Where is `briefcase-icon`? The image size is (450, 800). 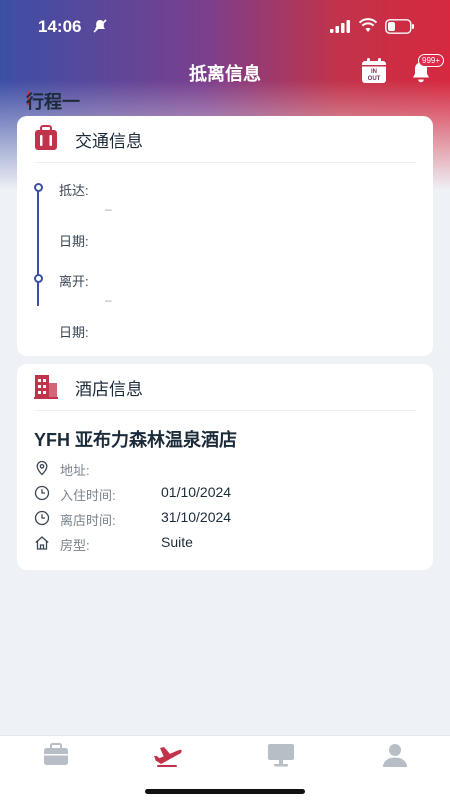 briefcase-icon is located at coordinates (56, 755).